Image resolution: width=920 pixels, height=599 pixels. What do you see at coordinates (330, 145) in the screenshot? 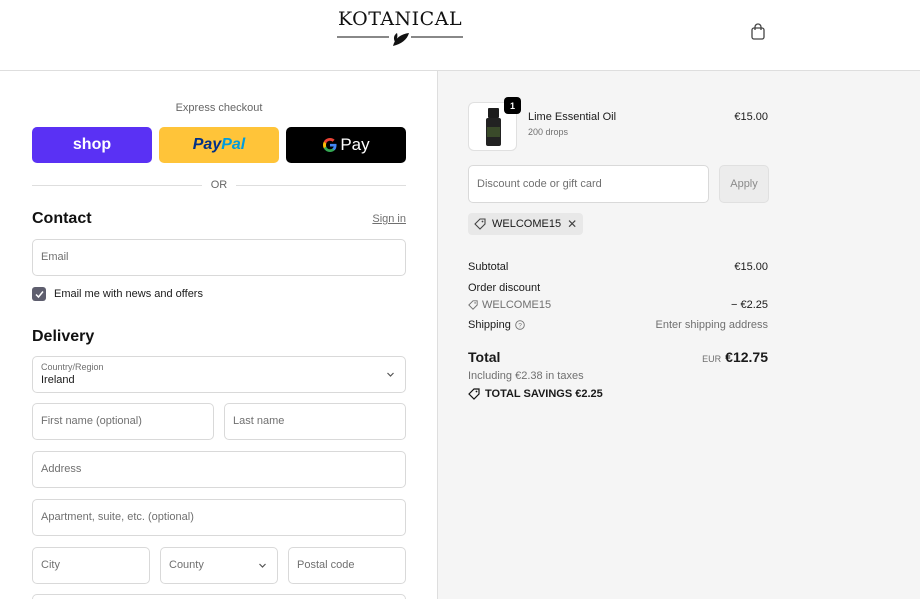
I see `google-g-icon` at bounding box center [330, 145].